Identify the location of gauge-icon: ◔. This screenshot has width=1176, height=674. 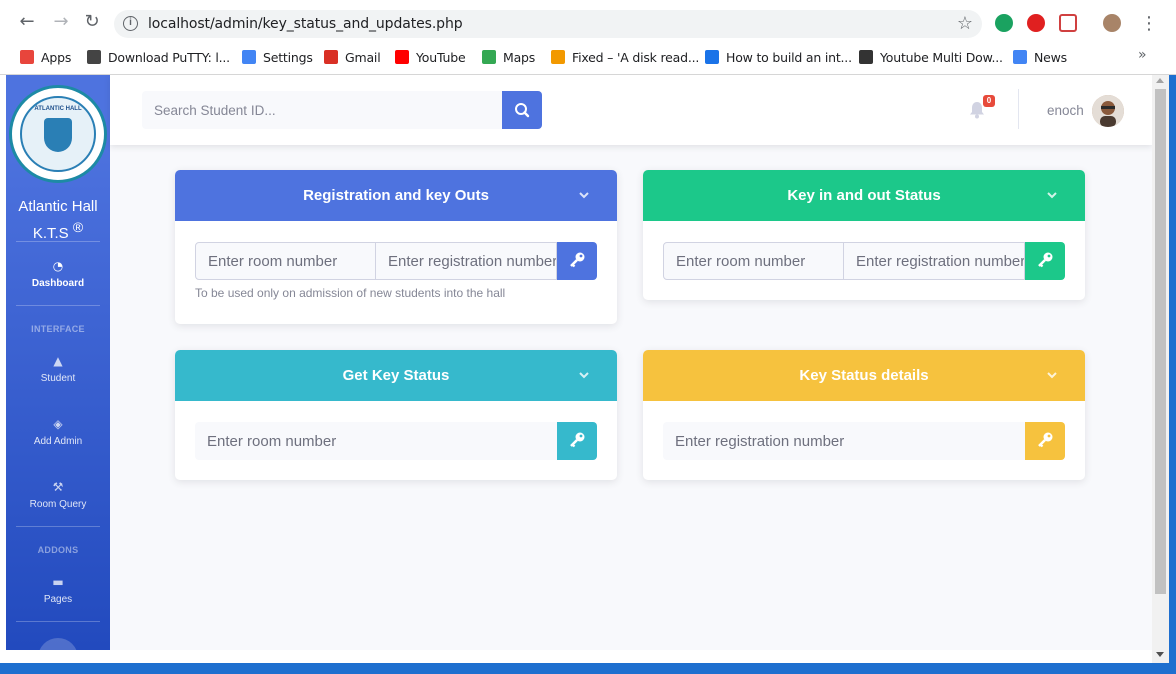
(58, 266).